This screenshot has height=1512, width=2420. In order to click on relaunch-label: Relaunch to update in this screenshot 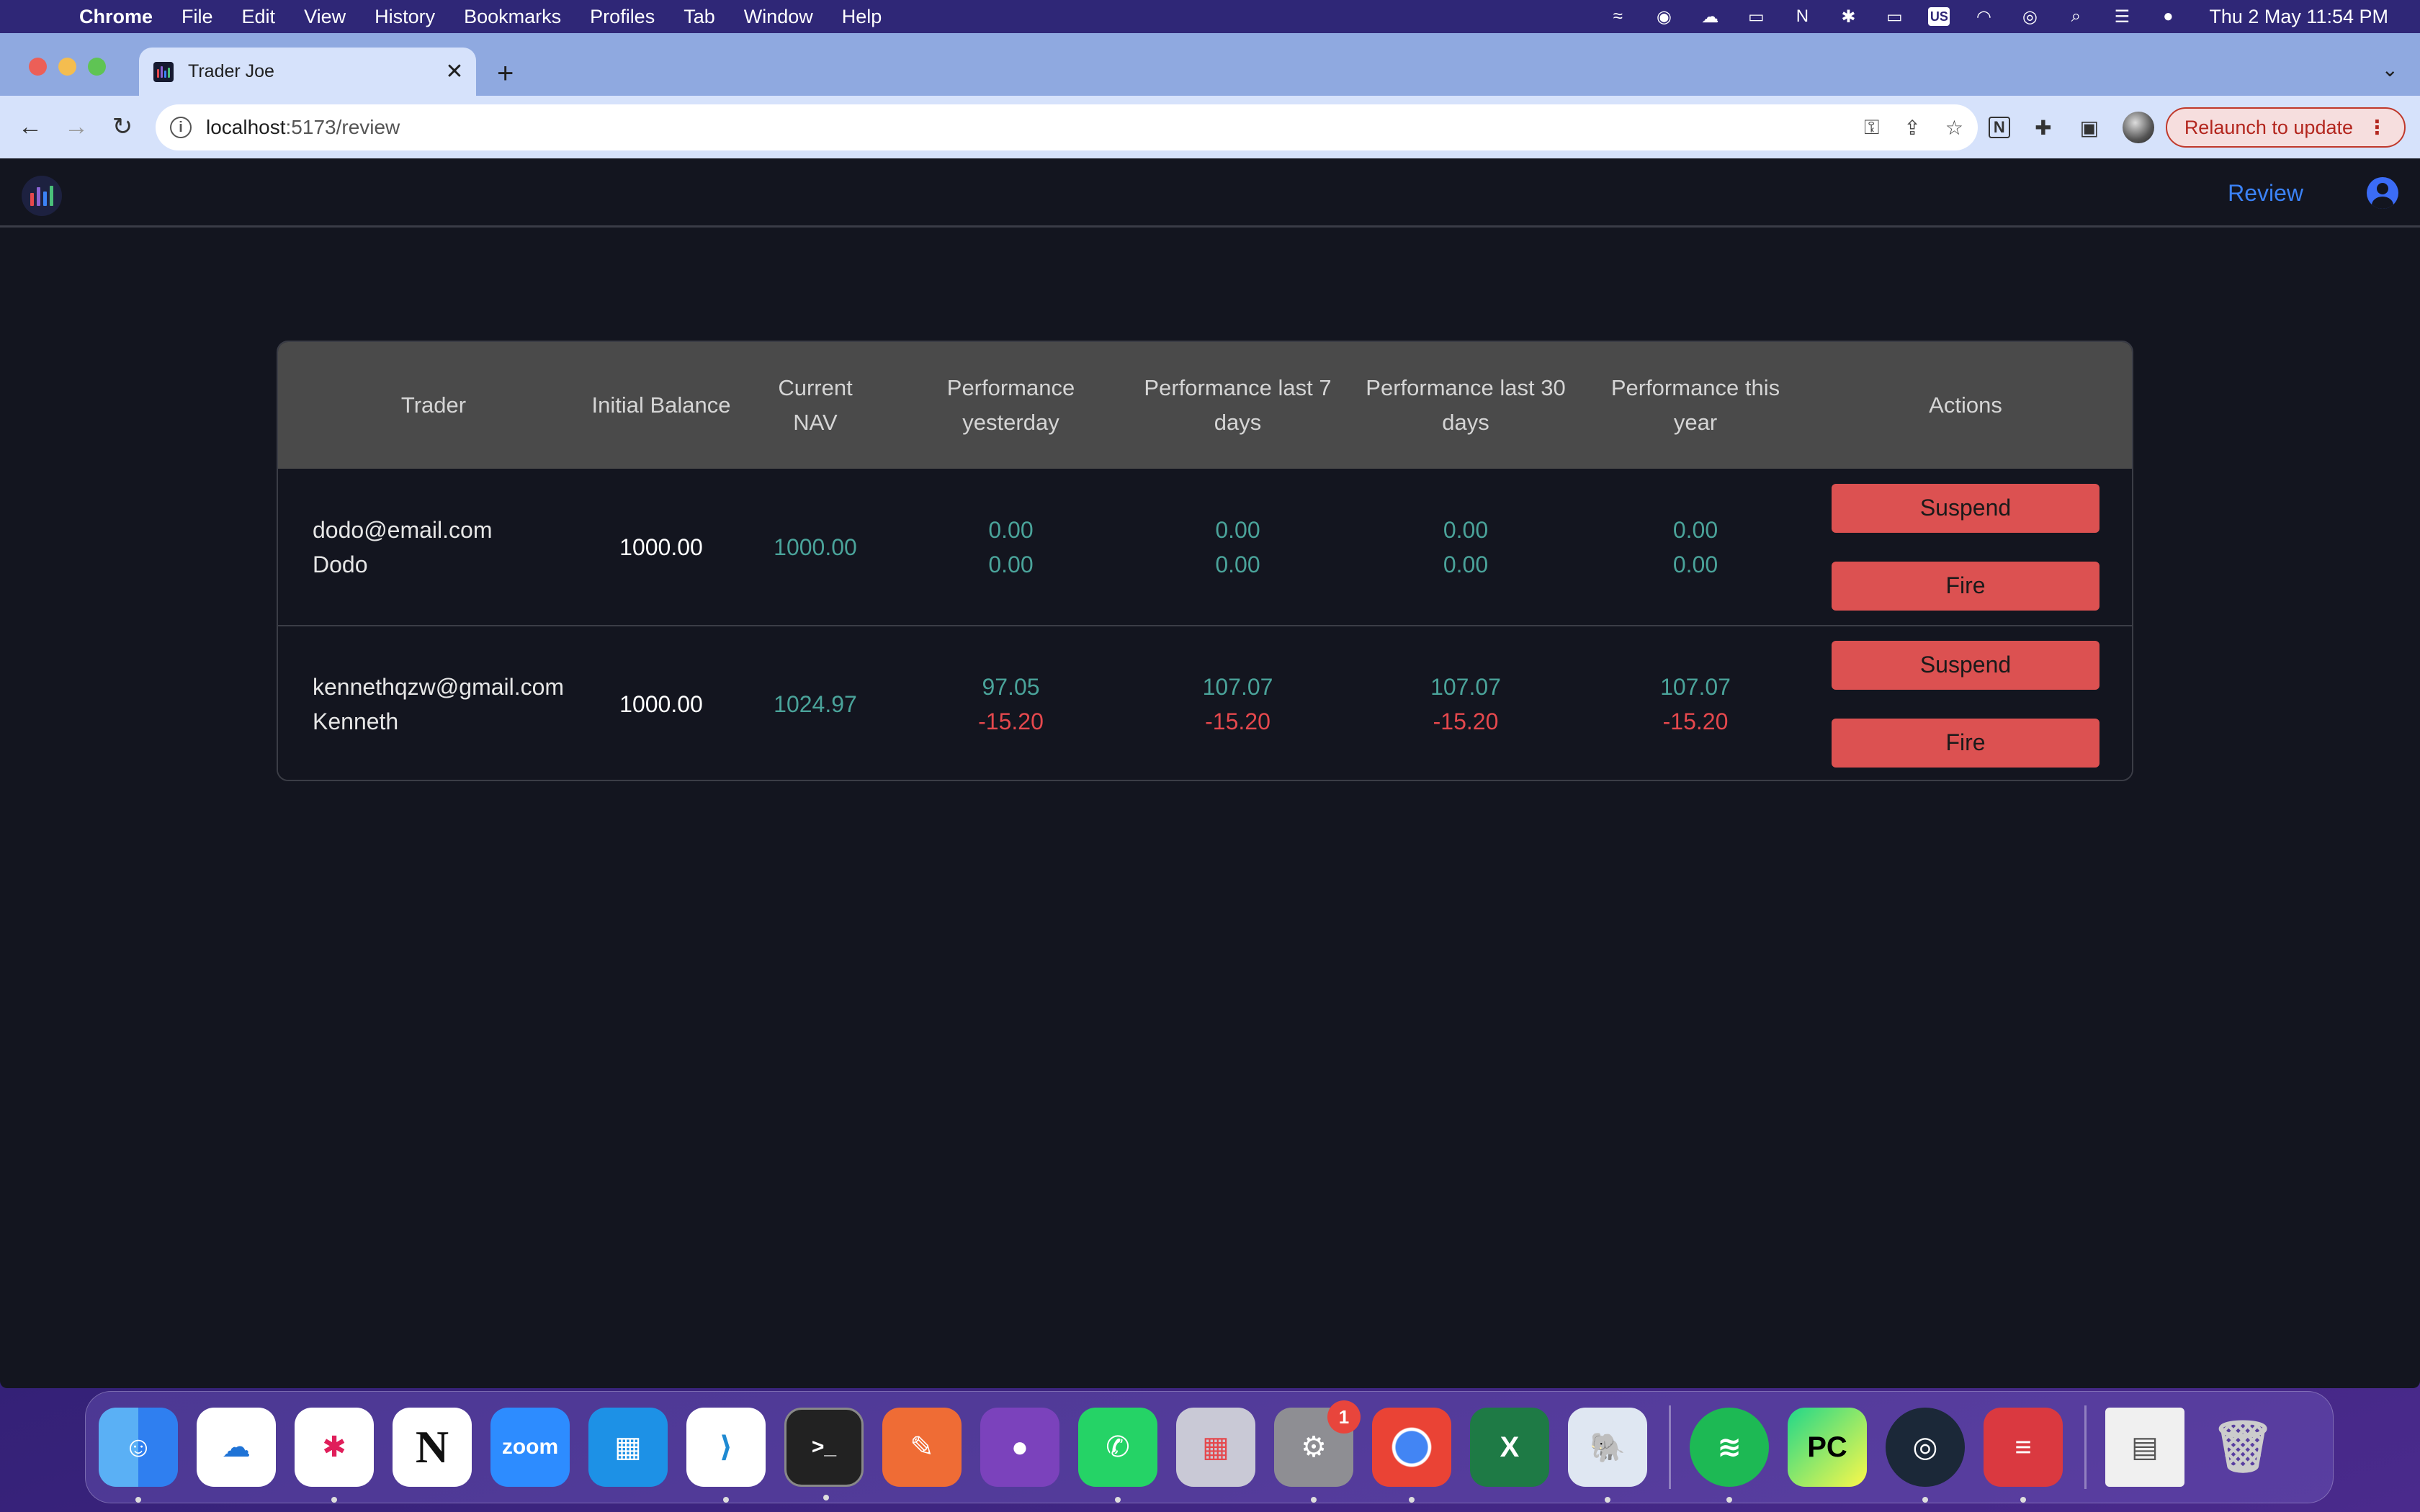, I will do `click(2268, 127)`.